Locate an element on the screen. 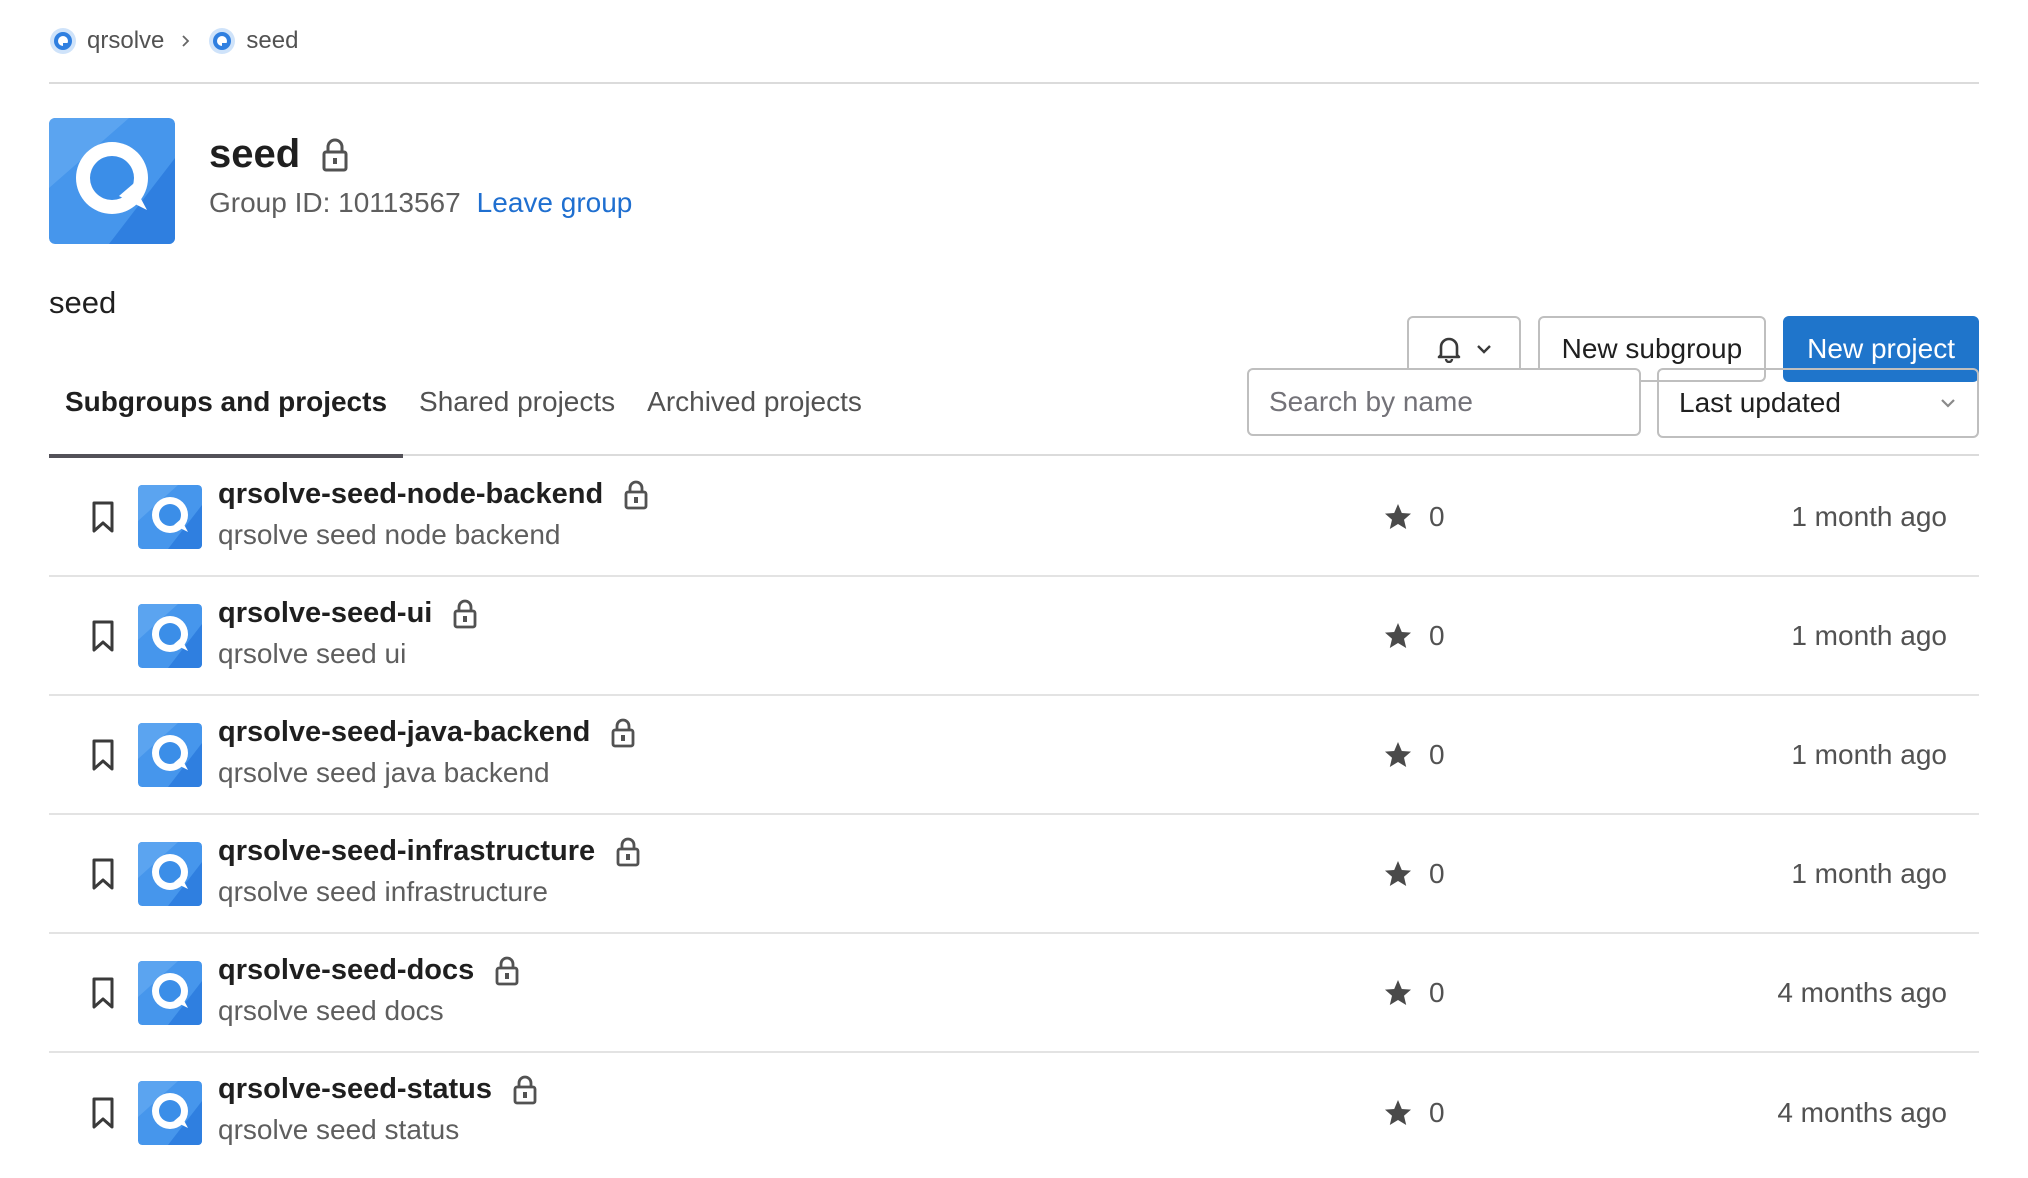  group-meta: seed Group ID: 10113567 Leave group is located at coordinates (420, 168).